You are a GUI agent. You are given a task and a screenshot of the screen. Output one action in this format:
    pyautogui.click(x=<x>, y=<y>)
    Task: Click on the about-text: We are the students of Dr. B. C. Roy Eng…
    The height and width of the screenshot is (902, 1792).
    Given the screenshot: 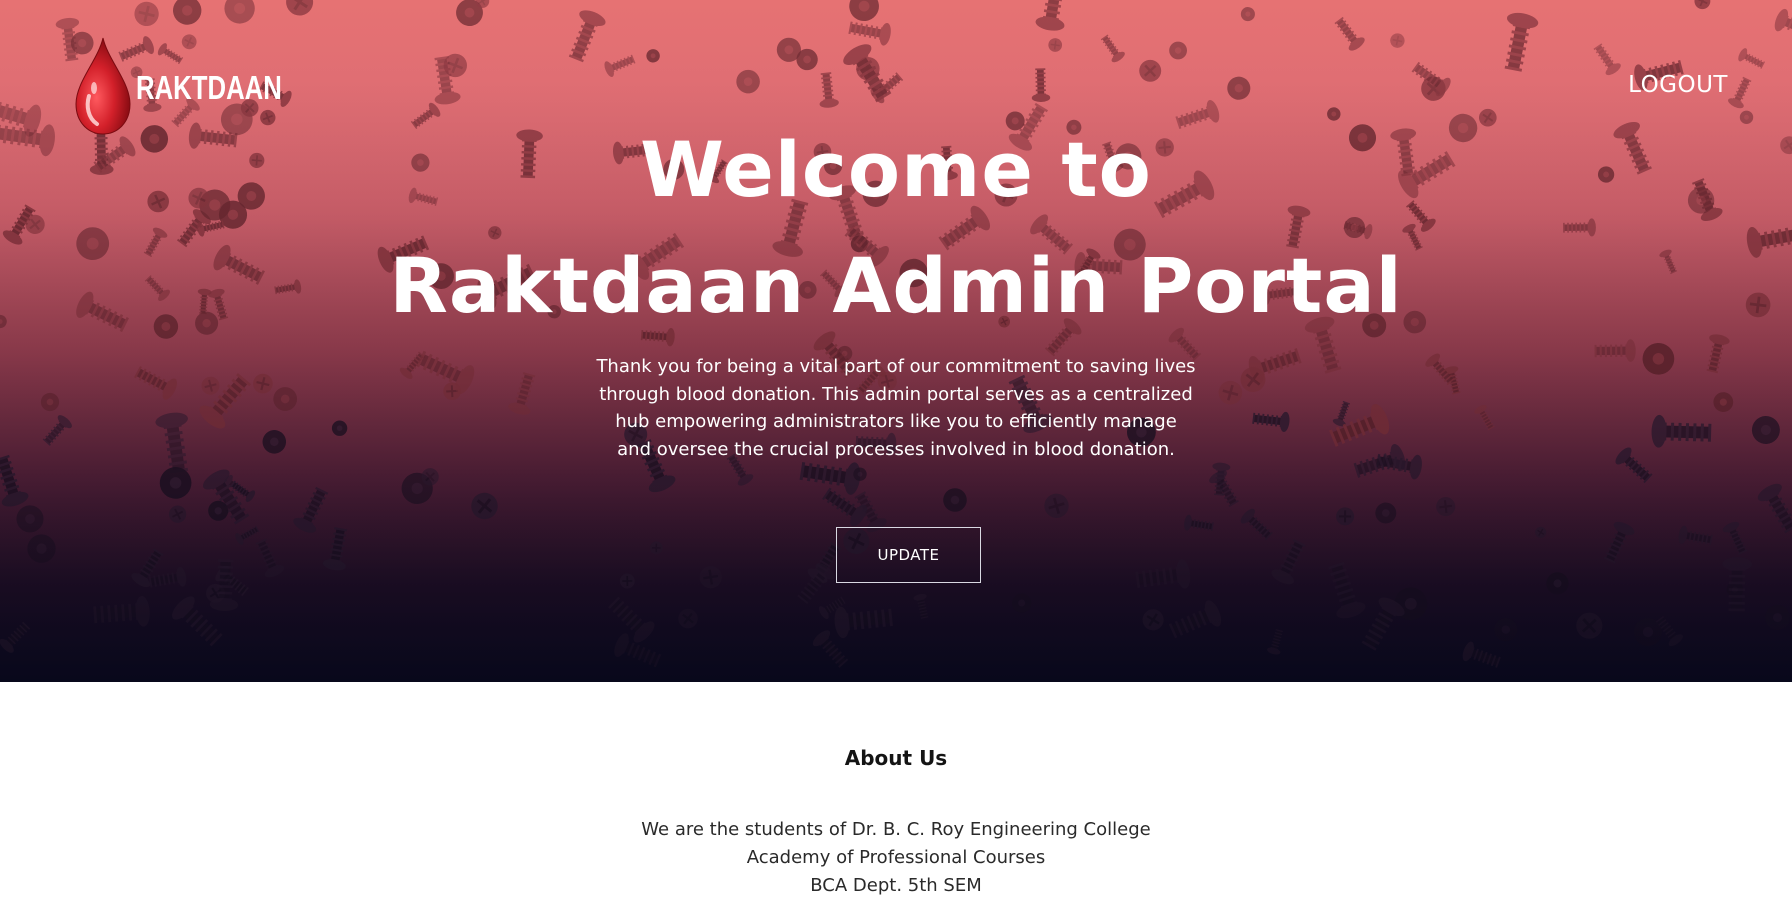 What is the action you would take?
    pyautogui.click(x=896, y=858)
    